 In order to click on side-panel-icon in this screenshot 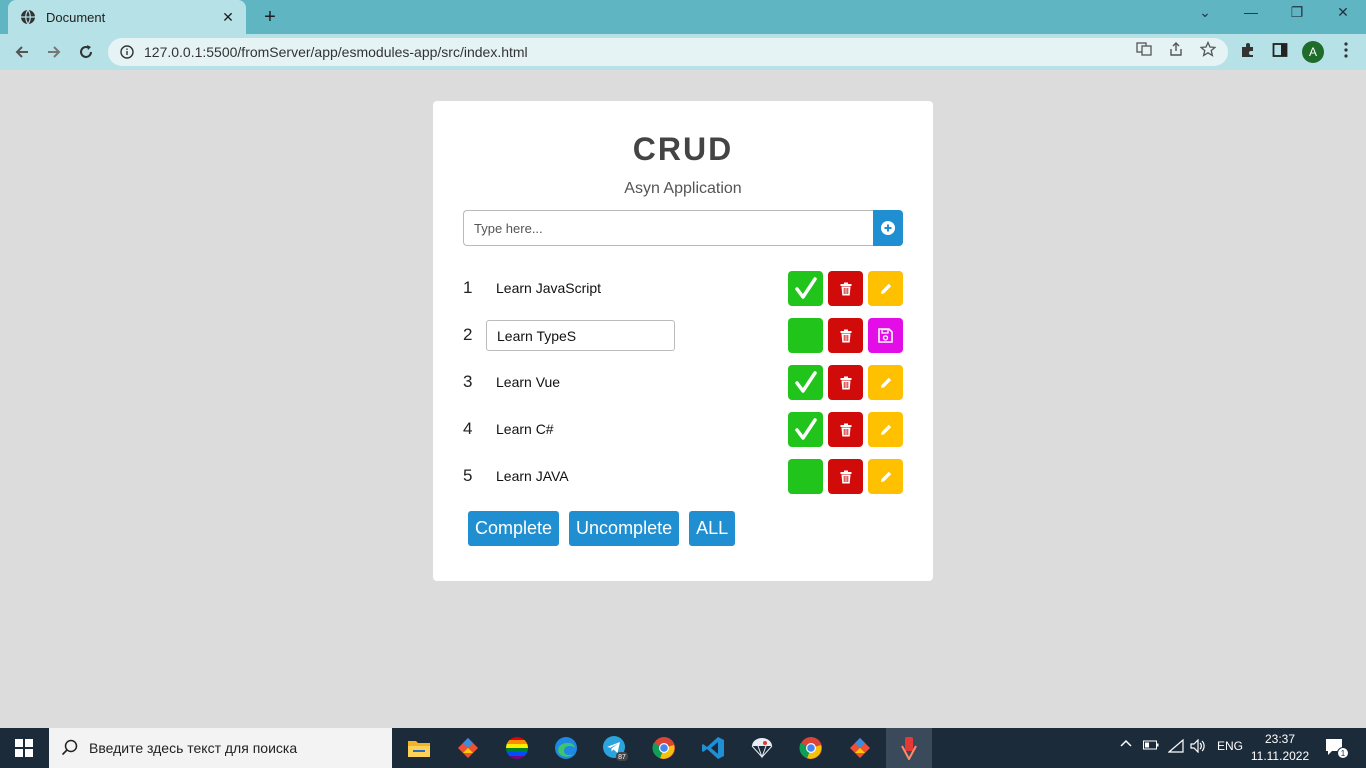, I will do `click(1280, 50)`.